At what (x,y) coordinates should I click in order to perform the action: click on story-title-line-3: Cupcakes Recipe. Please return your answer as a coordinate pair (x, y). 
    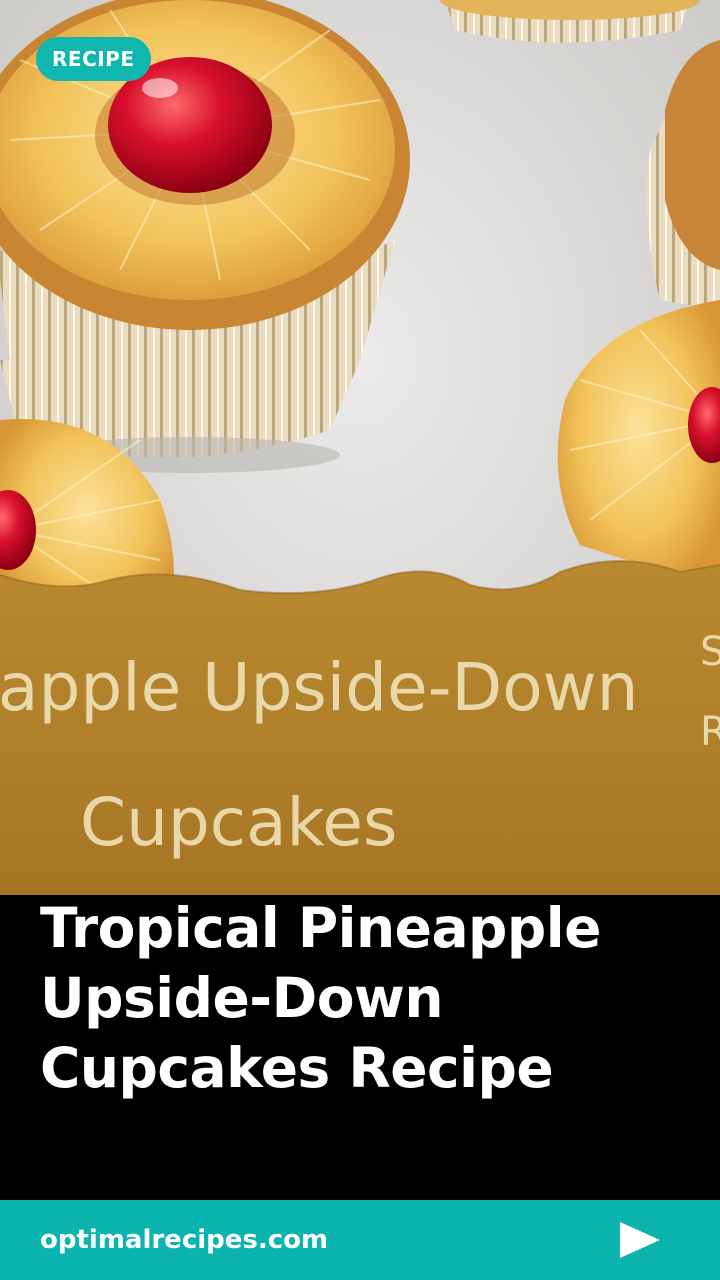
    Looking at the image, I should click on (297, 1068).